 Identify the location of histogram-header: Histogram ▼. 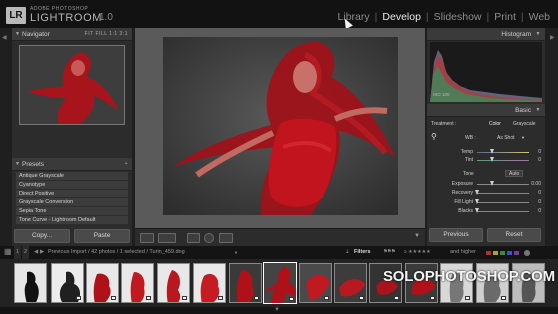
(486, 34).